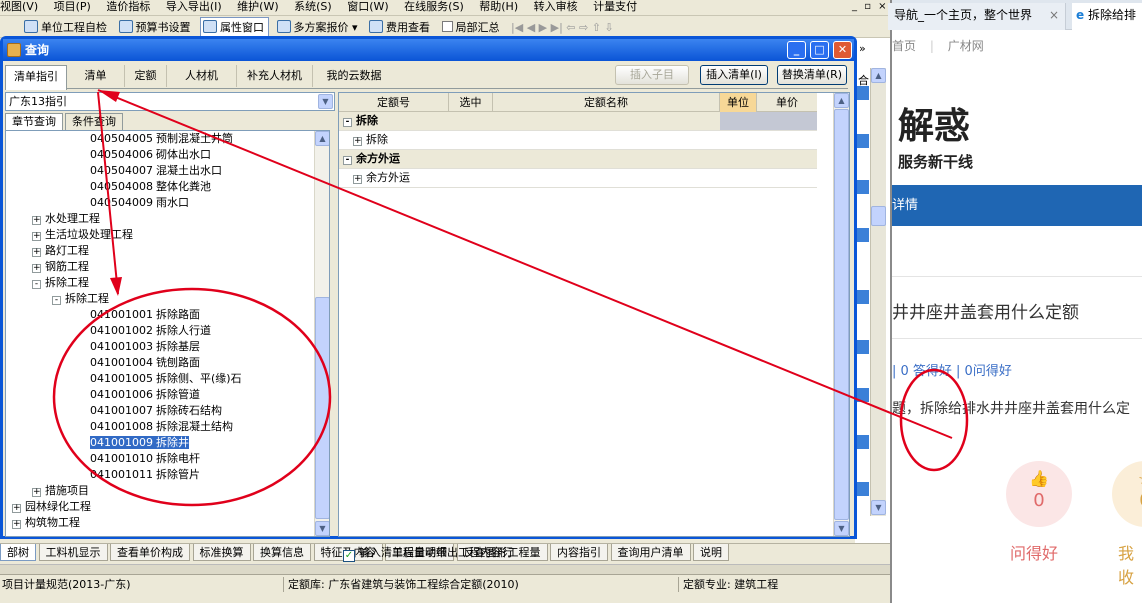 The width and height of the screenshot is (1142, 603). Describe the element at coordinates (854, 6) in the screenshot. I see `minimize-icon: _` at that location.